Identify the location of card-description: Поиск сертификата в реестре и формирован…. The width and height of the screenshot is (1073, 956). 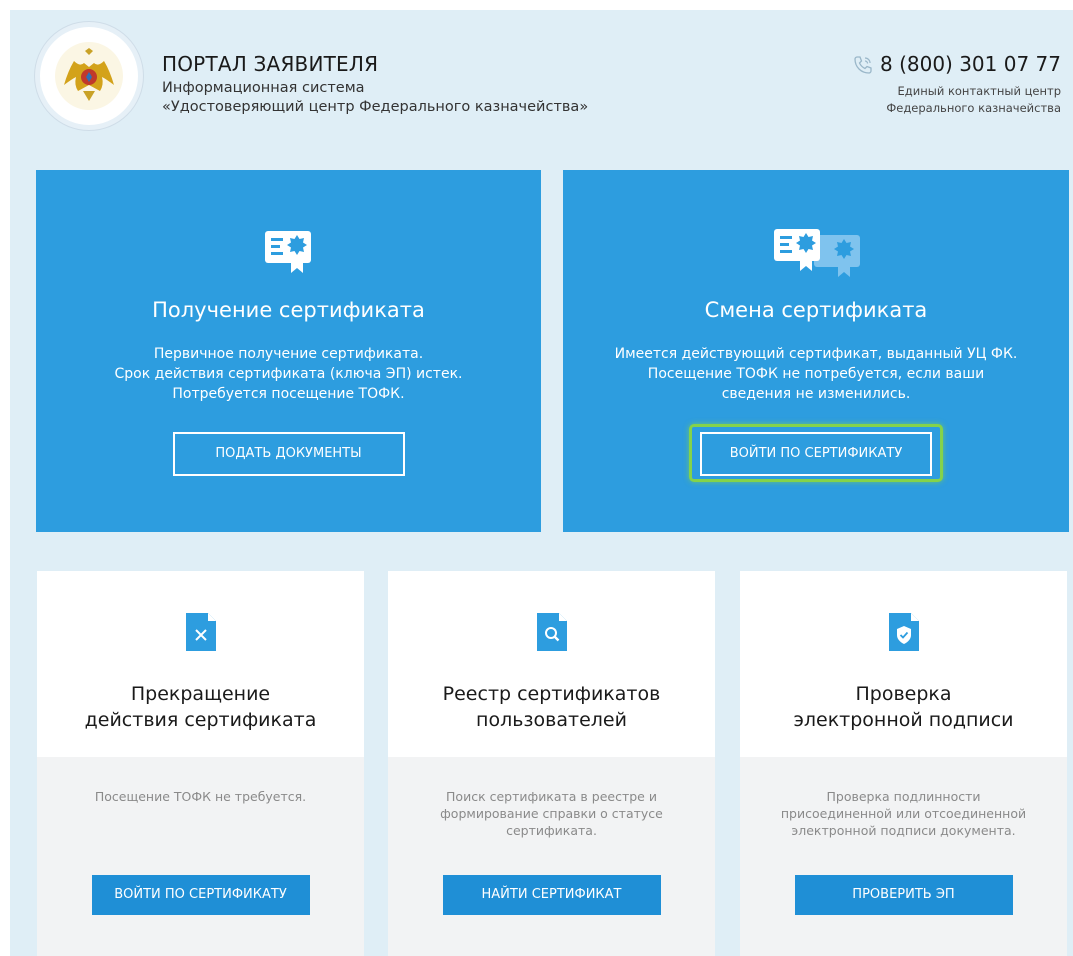
(551, 813).